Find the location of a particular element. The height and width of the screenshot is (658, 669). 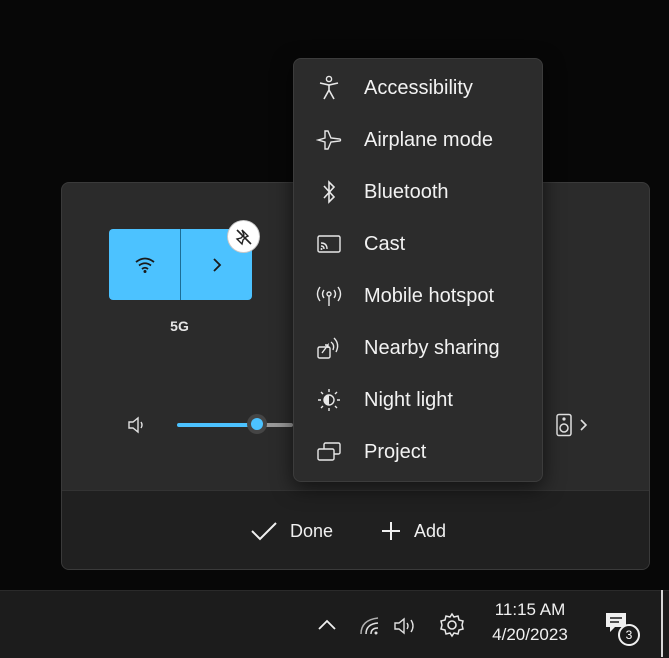

speaker-device-icon is located at coordinates (564, 425).